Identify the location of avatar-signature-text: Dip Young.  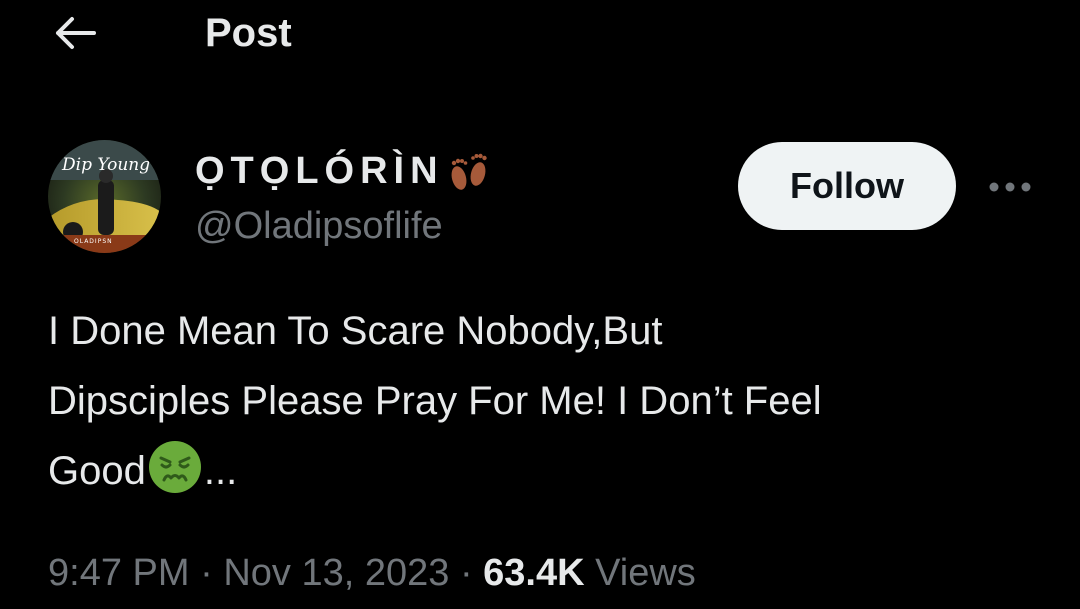
(105, 165).